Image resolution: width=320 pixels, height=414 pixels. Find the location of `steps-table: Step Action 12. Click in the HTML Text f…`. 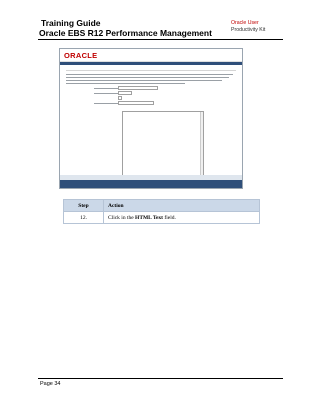

steps-table: Step Action 12. Click in the HTML Text f… is located at coordinates (161, 211).